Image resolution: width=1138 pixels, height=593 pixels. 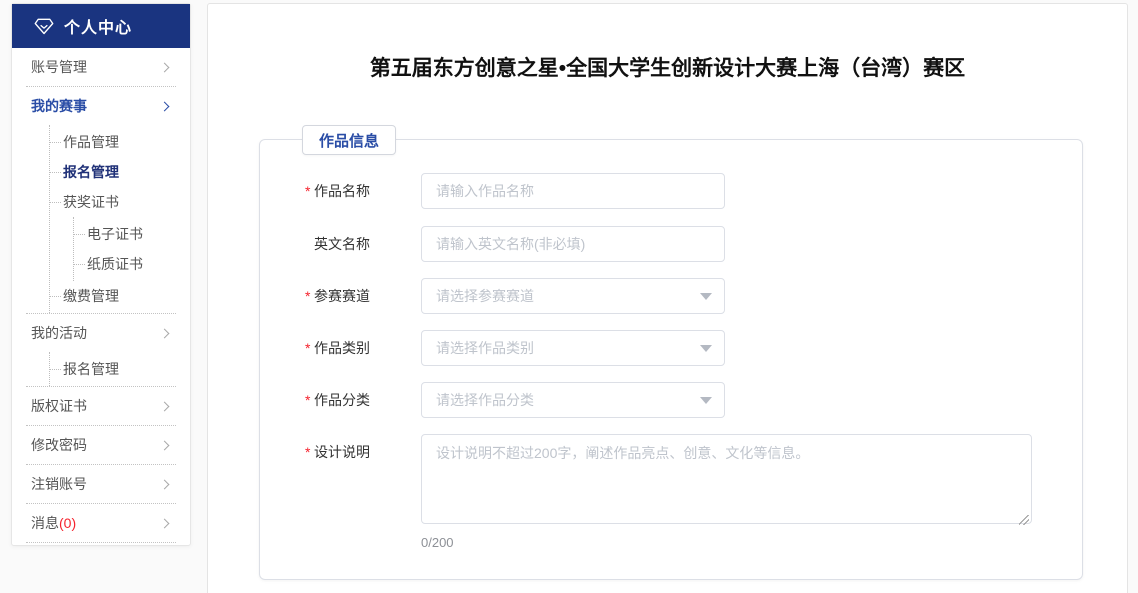 I want to click on sidebar-title: 个人中心, so click(x=98, y=28).